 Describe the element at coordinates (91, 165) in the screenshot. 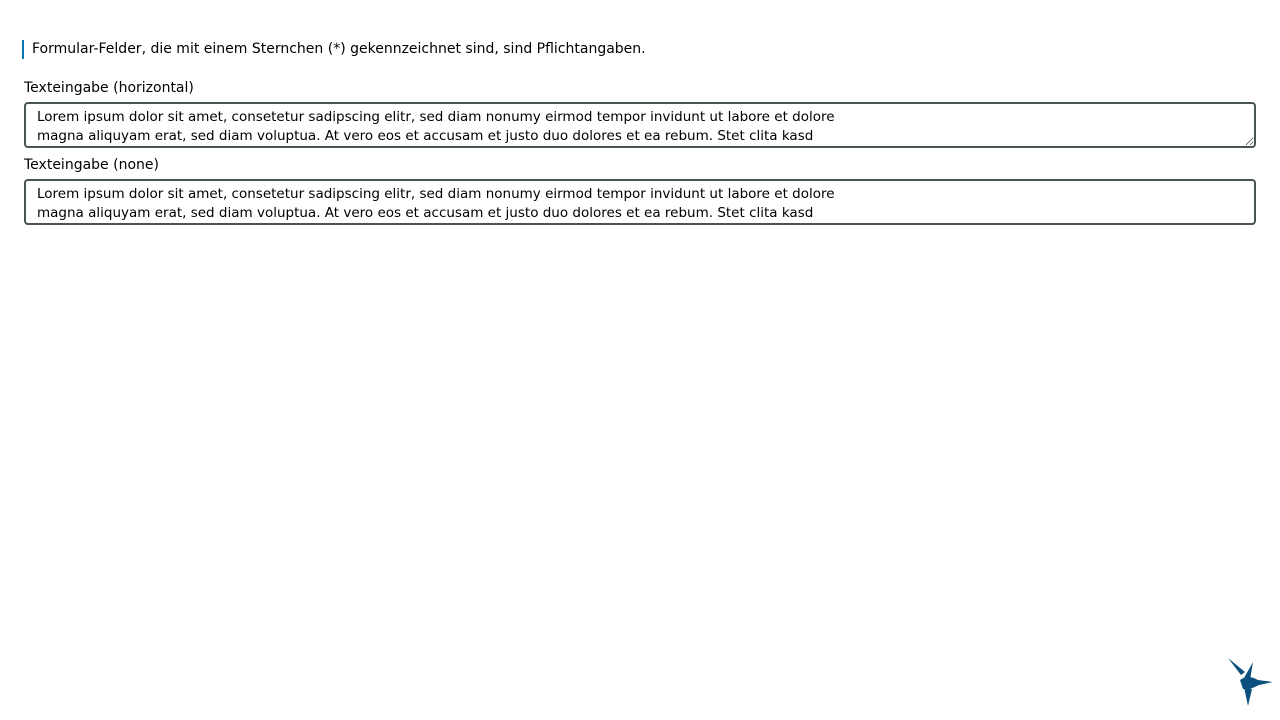

I see `textarea-label-none: Texteingabe (none)` at that location.